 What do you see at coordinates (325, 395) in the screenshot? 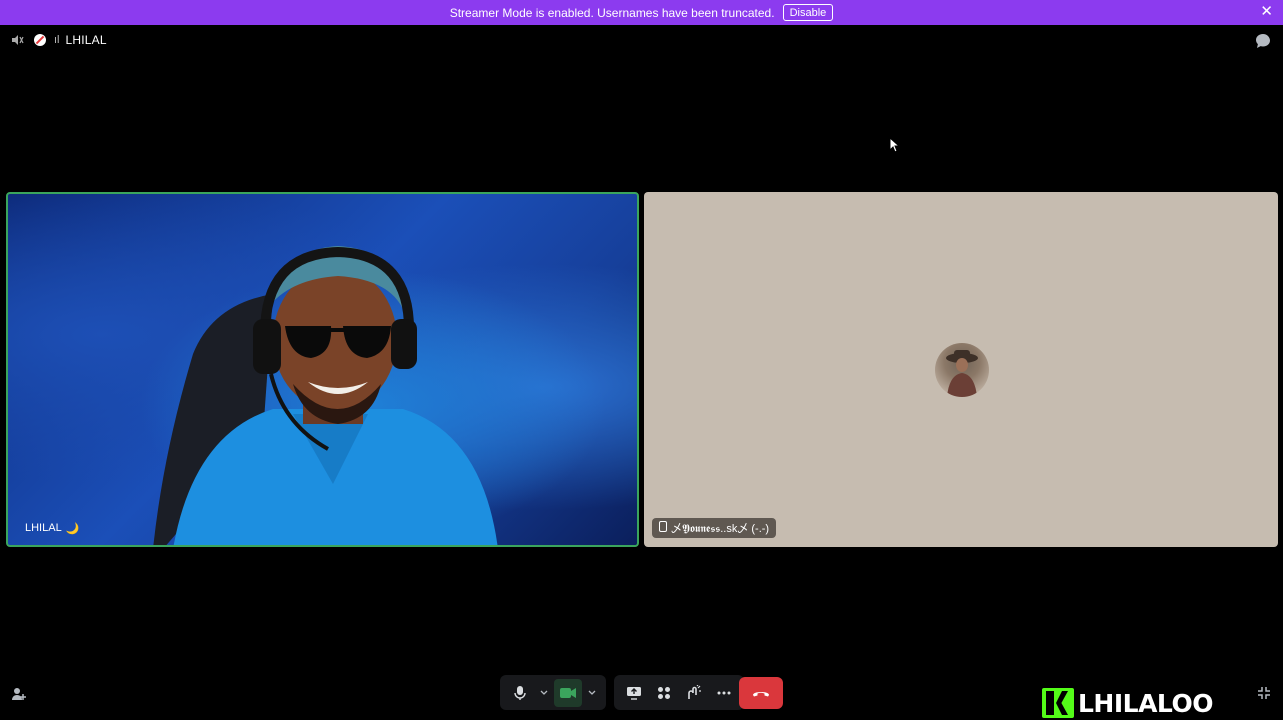
I see `webcam-feed` at bounding box center [325, 395].